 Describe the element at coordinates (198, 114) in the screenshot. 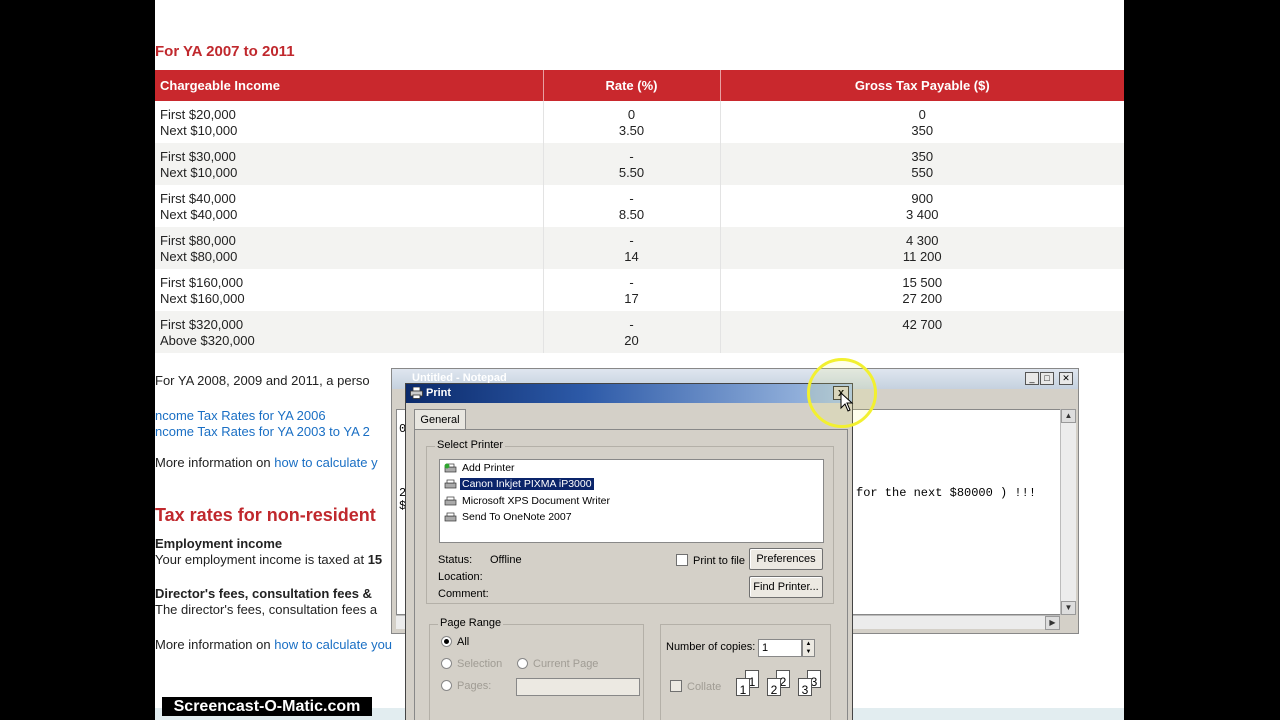

I see `income-line: First $20,000` at that location.